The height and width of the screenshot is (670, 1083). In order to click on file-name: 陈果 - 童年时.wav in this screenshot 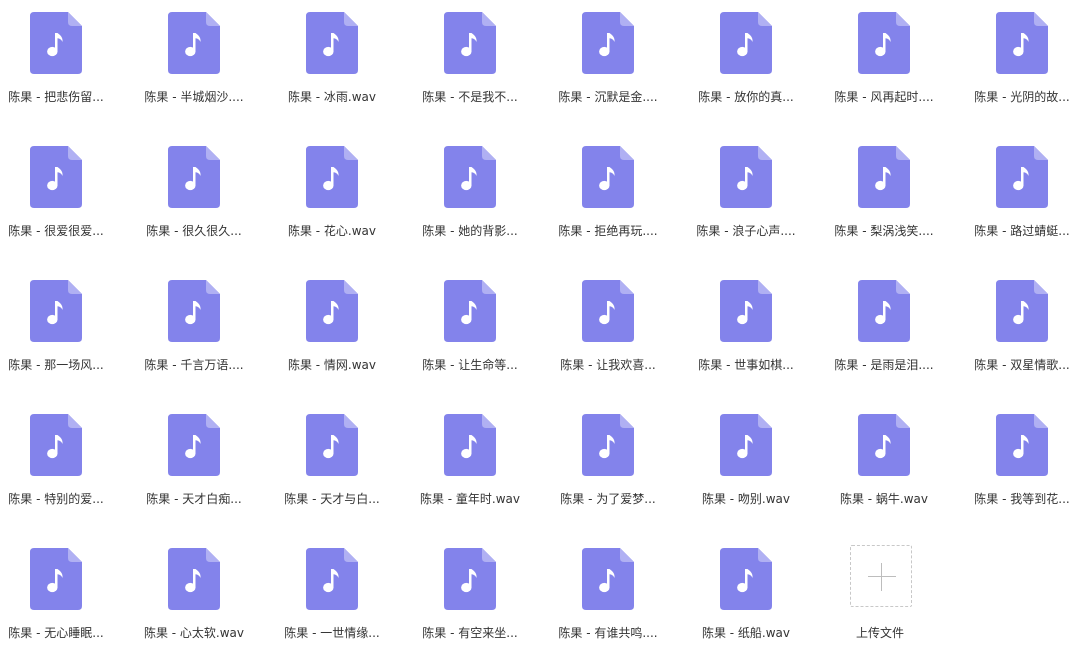, I will do `click(470, 499)`.